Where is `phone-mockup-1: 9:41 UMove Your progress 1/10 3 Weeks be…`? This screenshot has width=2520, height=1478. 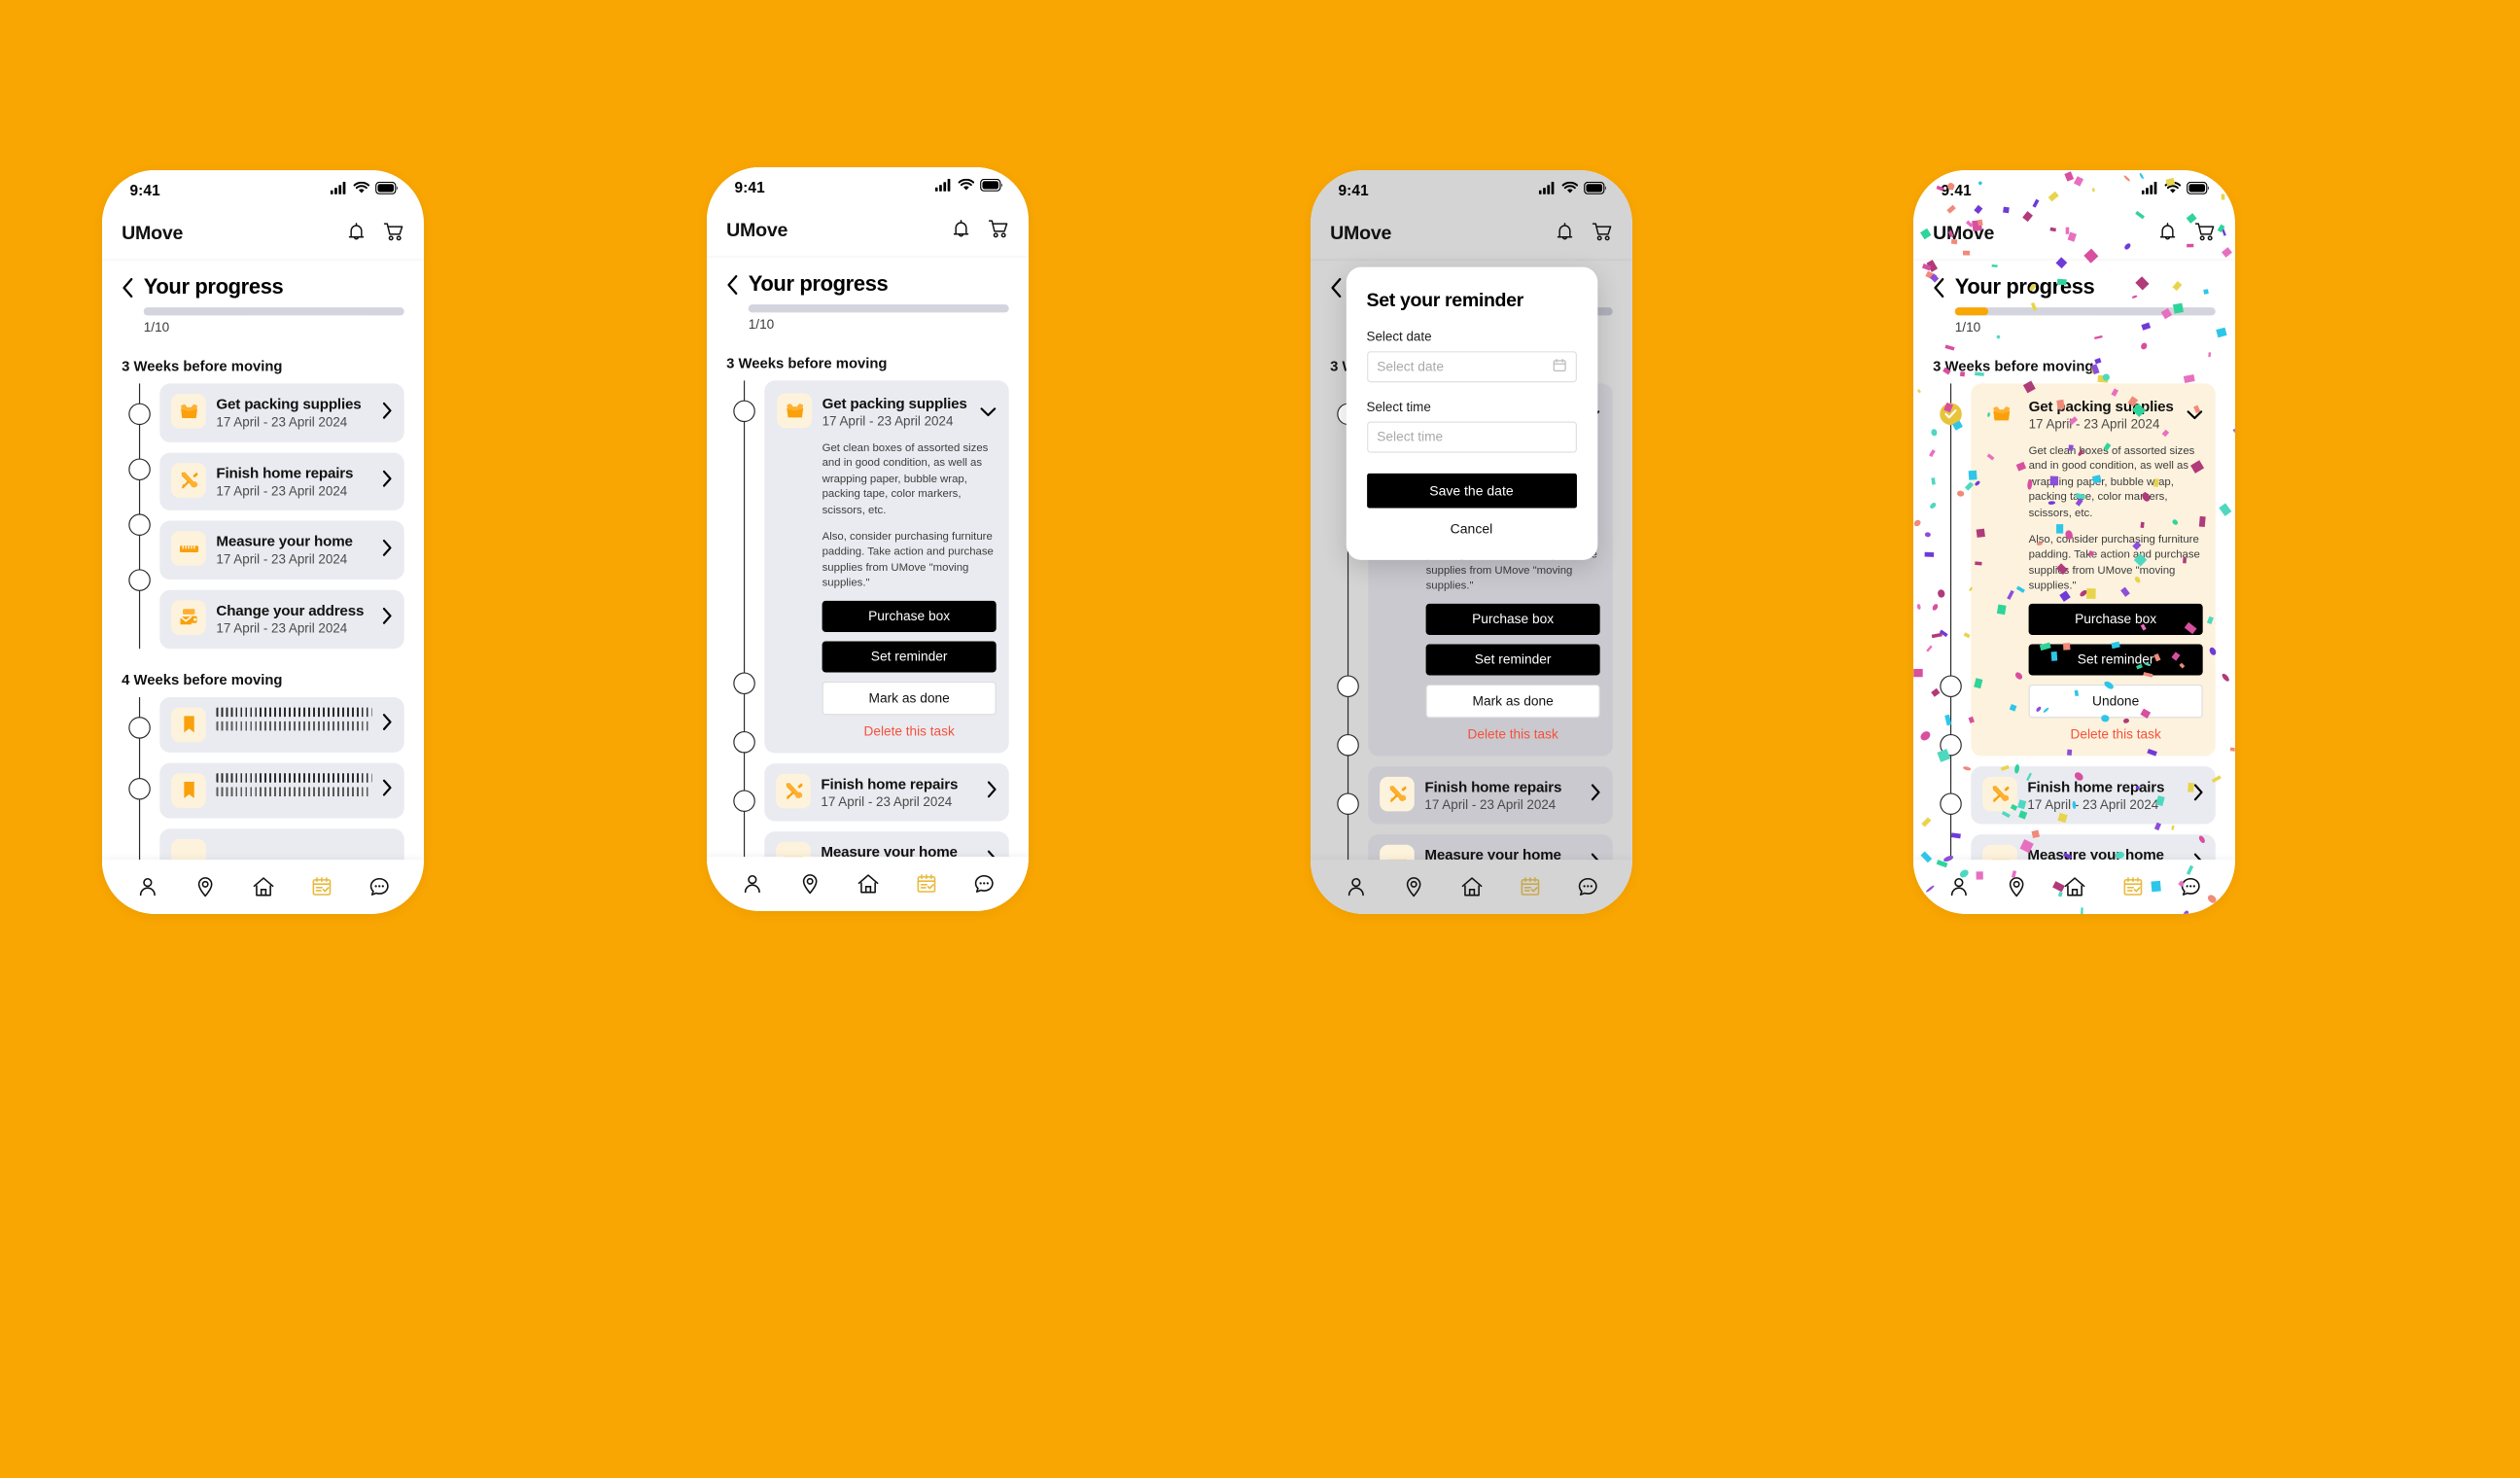
phone-mockup-1: 9:41 UMove Your progress 1/10 3 Weeks be… is located at coordinates (263, 542).